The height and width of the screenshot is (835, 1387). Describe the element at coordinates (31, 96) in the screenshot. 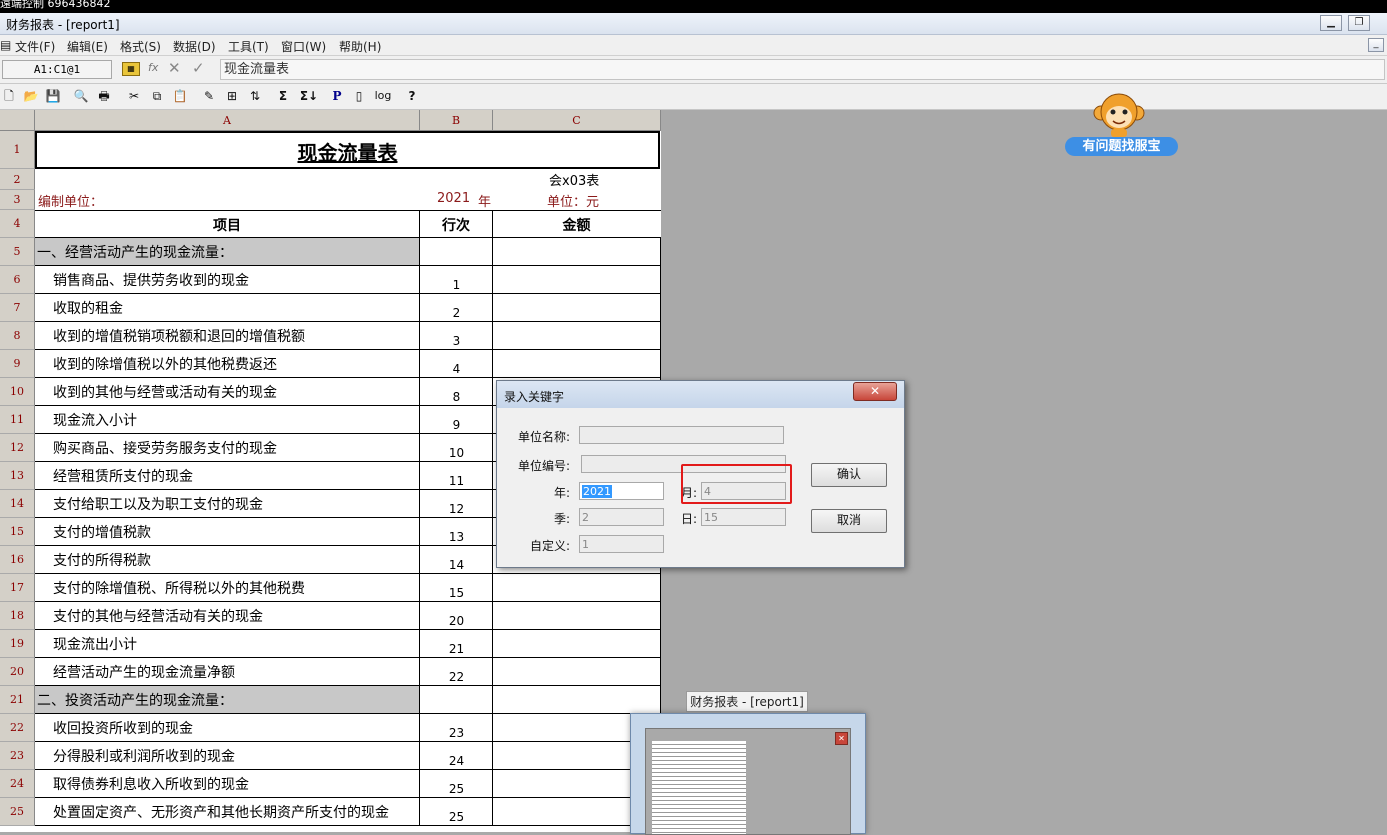

I see `open-folder-icon: 📂` at that location.